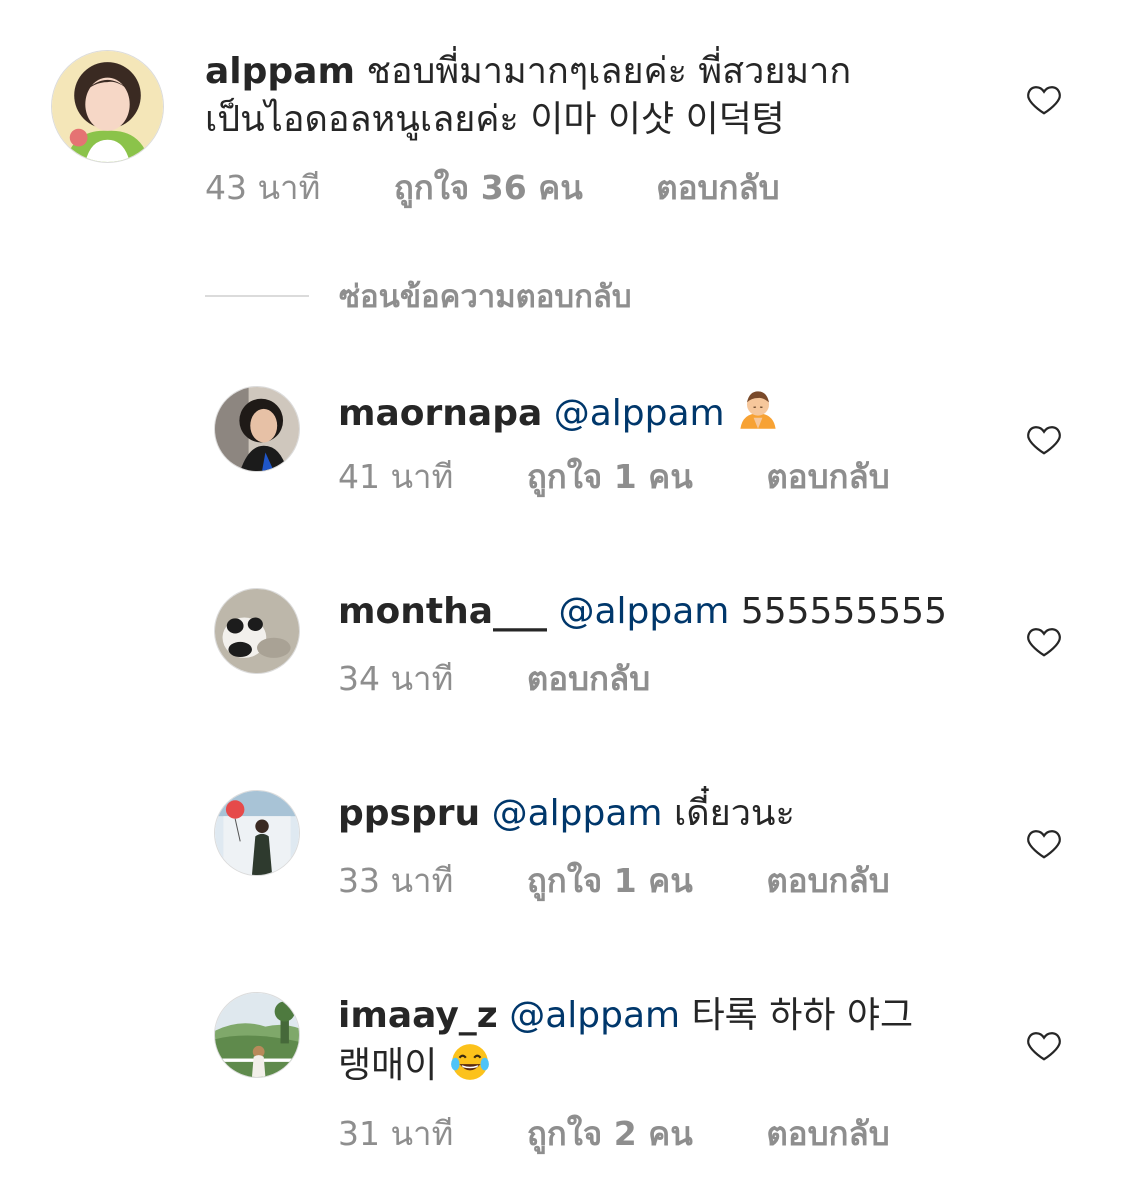 This screenshot has width=1133, height=1200. I want to click on comment-body: alppam ชอบพี่มามากๆเลยค่ะ พี่สวยมาก, so click(528, 72).